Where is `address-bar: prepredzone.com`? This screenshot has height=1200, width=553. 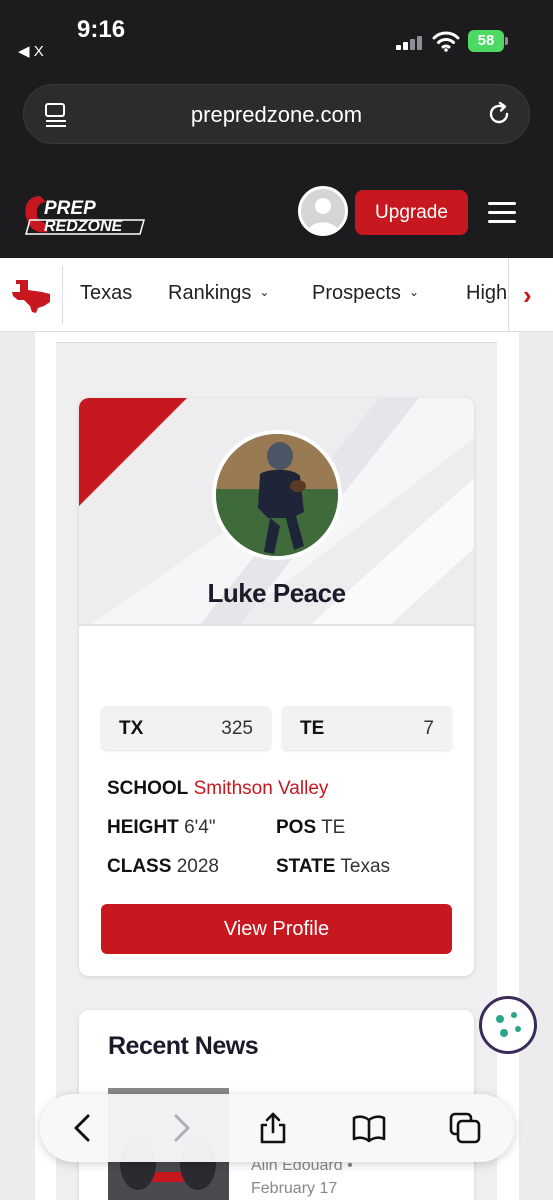 address-bar: prepredzone.com is located at coordinates (276, 114).